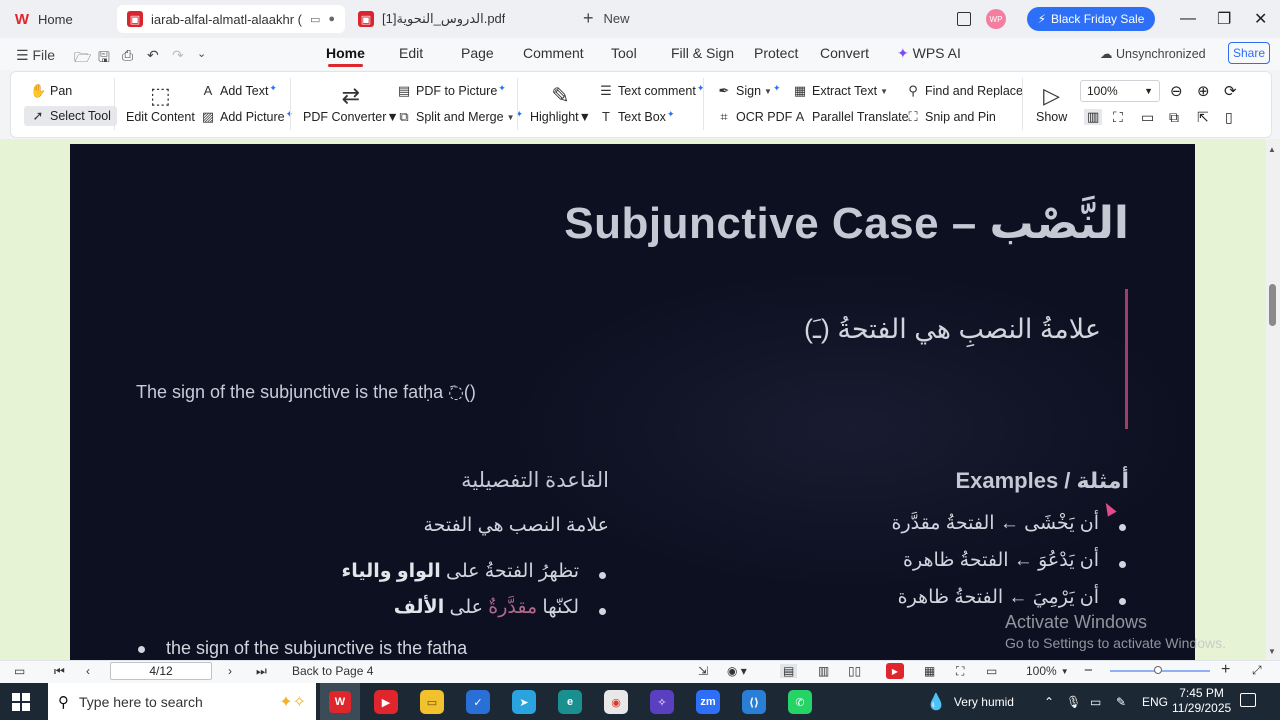 This screenshot has height=720, width=1280. What do you see at coordinates (606, 18) in the screenshot?
I see `new-tab-button: + New` at bounding box center [606, 18].